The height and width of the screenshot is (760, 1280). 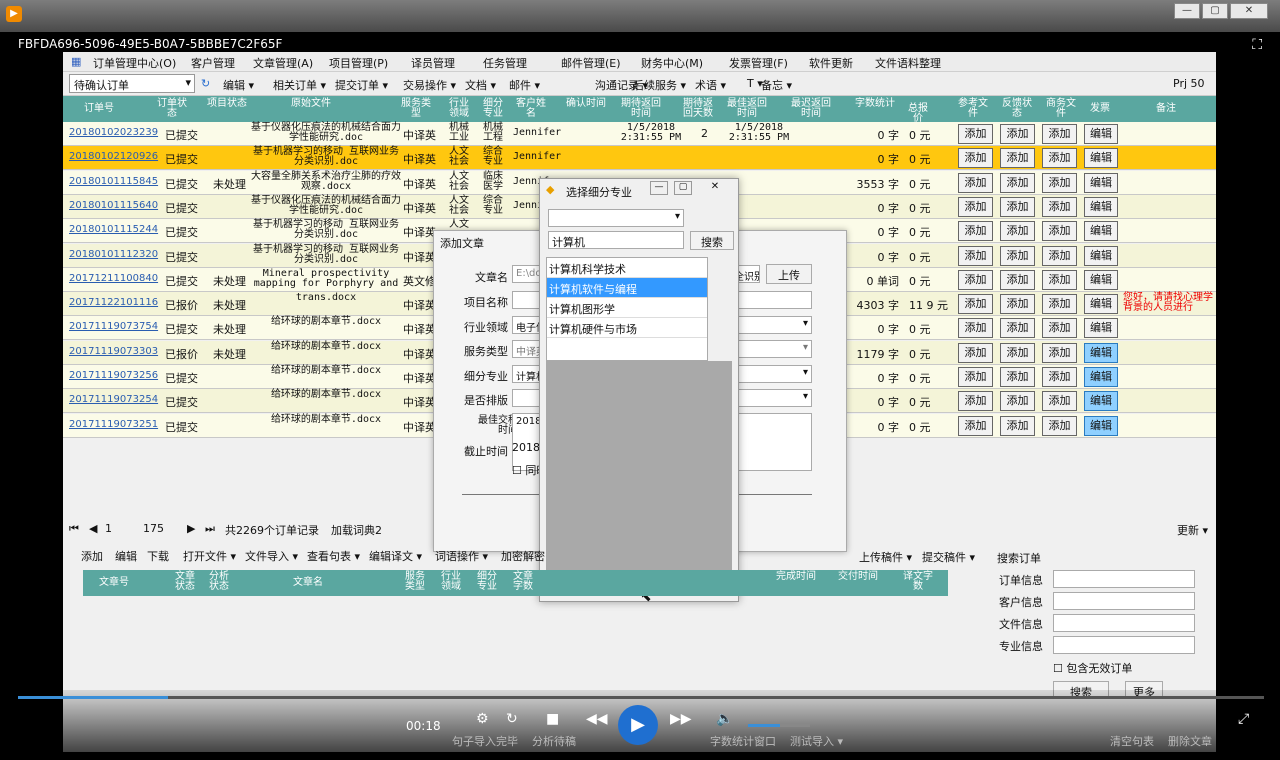 What do you see at coordinates (1187, 11) in the screenshot?
I see `minimize-icon: —` at bounding box center [1187, 11].